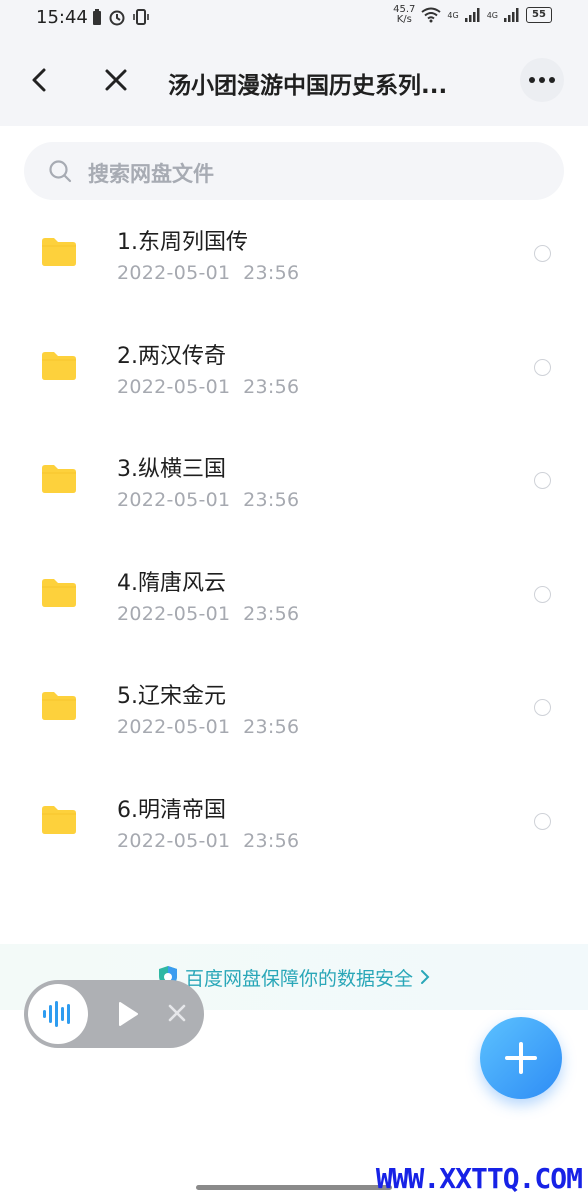 The image size is (588, 1200). I want to click on status-time: 15:44, so click(62, 17).